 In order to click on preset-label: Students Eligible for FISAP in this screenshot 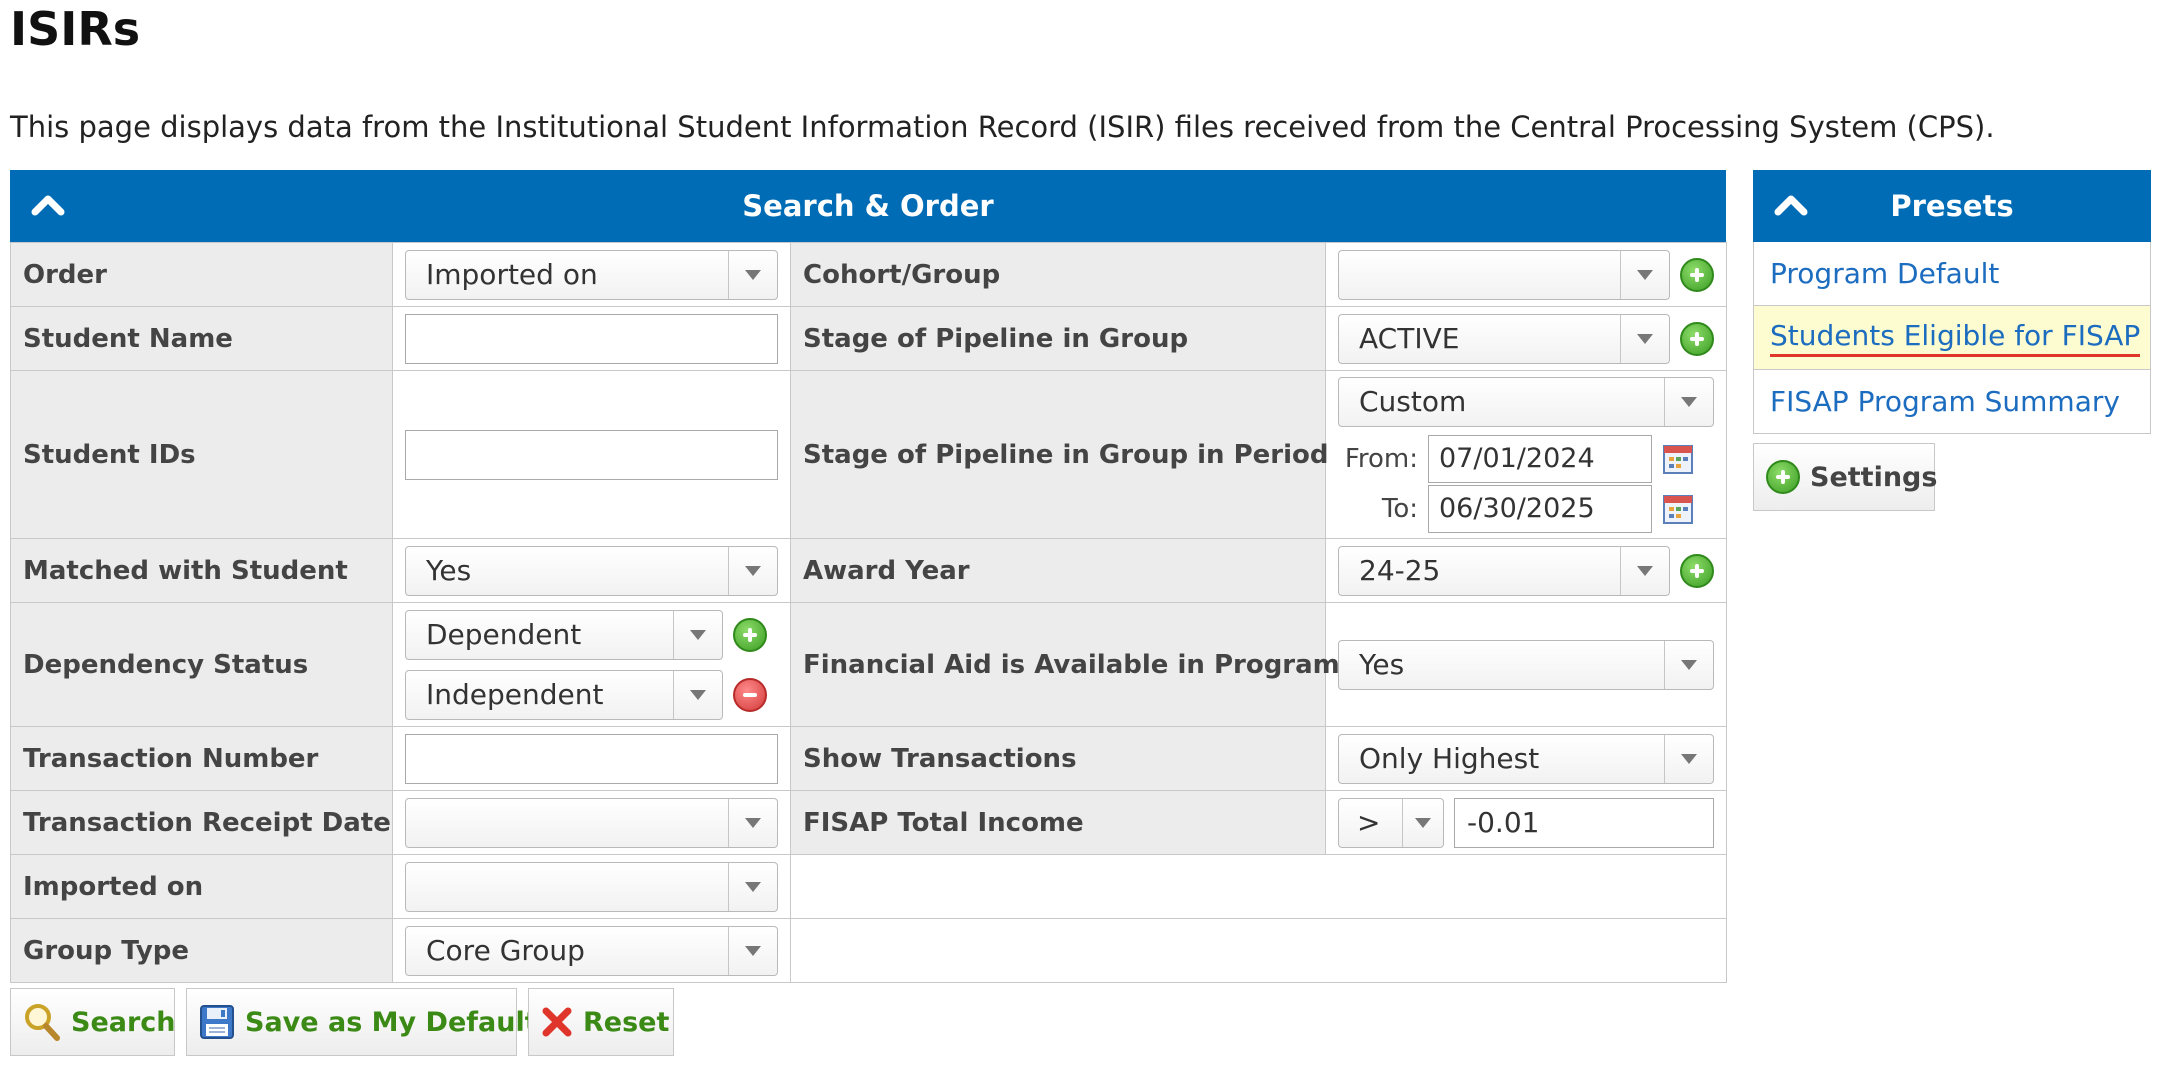, I will do `click(1955, 338)`.